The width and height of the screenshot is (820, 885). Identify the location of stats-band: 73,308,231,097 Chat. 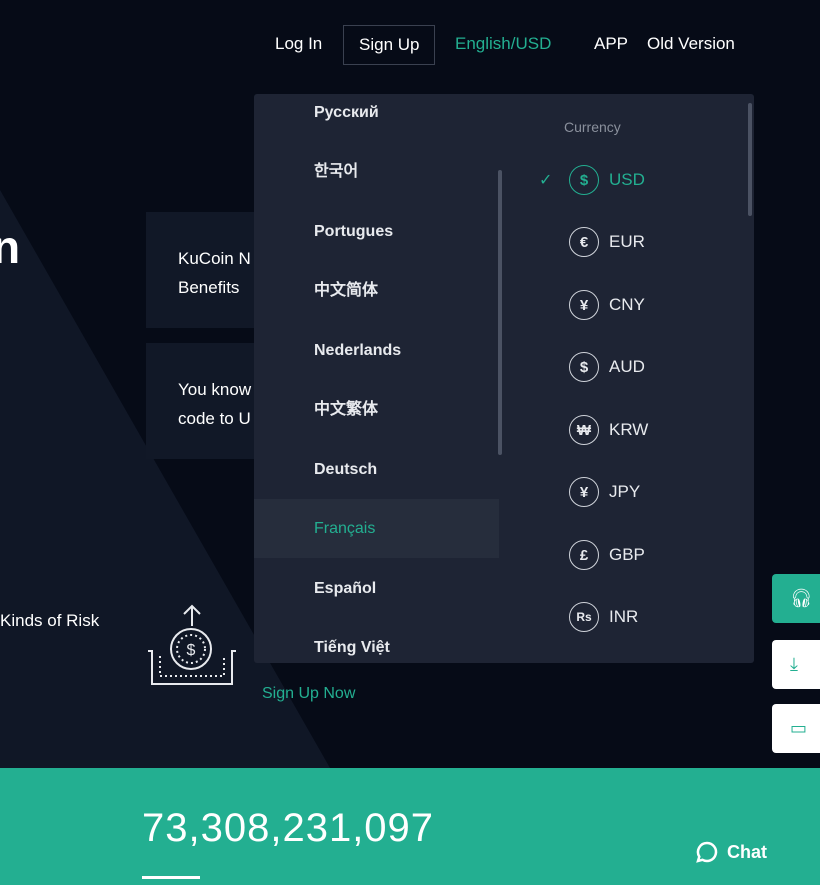
(410, 826).